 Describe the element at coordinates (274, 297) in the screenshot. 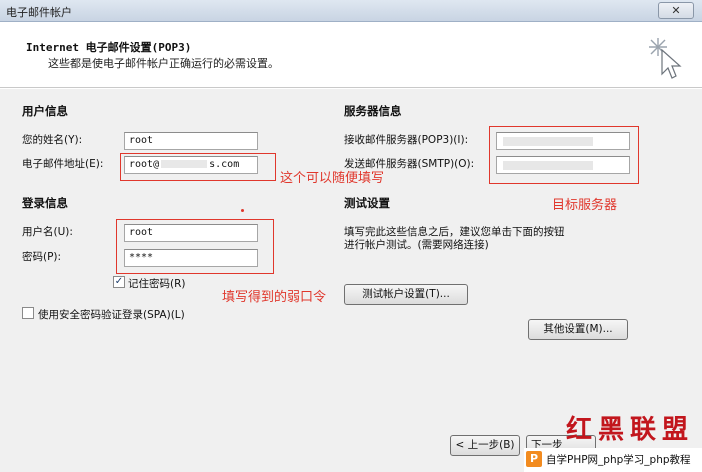

I see `password-annotation: 填写得到的弱口令` at that location.